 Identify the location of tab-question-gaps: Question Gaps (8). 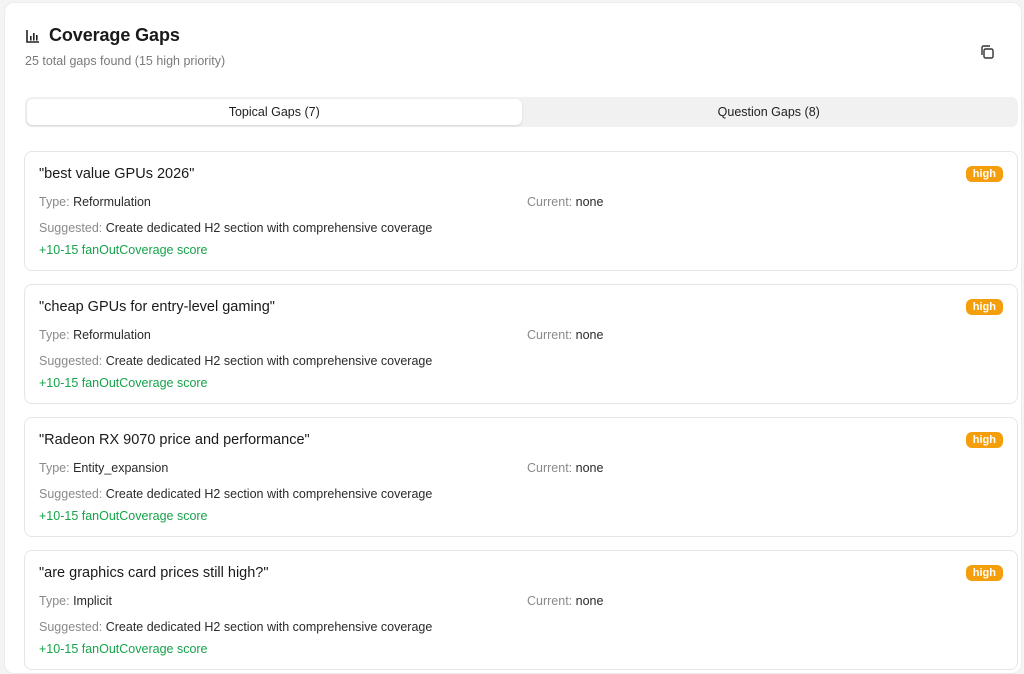
(769, 112).